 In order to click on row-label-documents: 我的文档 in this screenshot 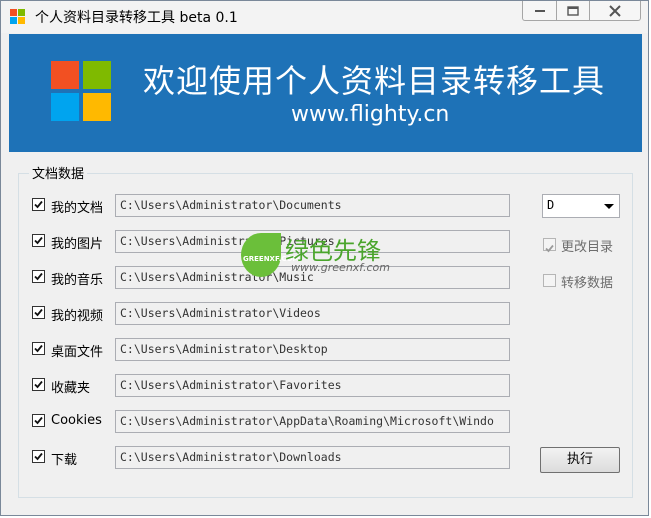, I will do `click(77, 208)`.